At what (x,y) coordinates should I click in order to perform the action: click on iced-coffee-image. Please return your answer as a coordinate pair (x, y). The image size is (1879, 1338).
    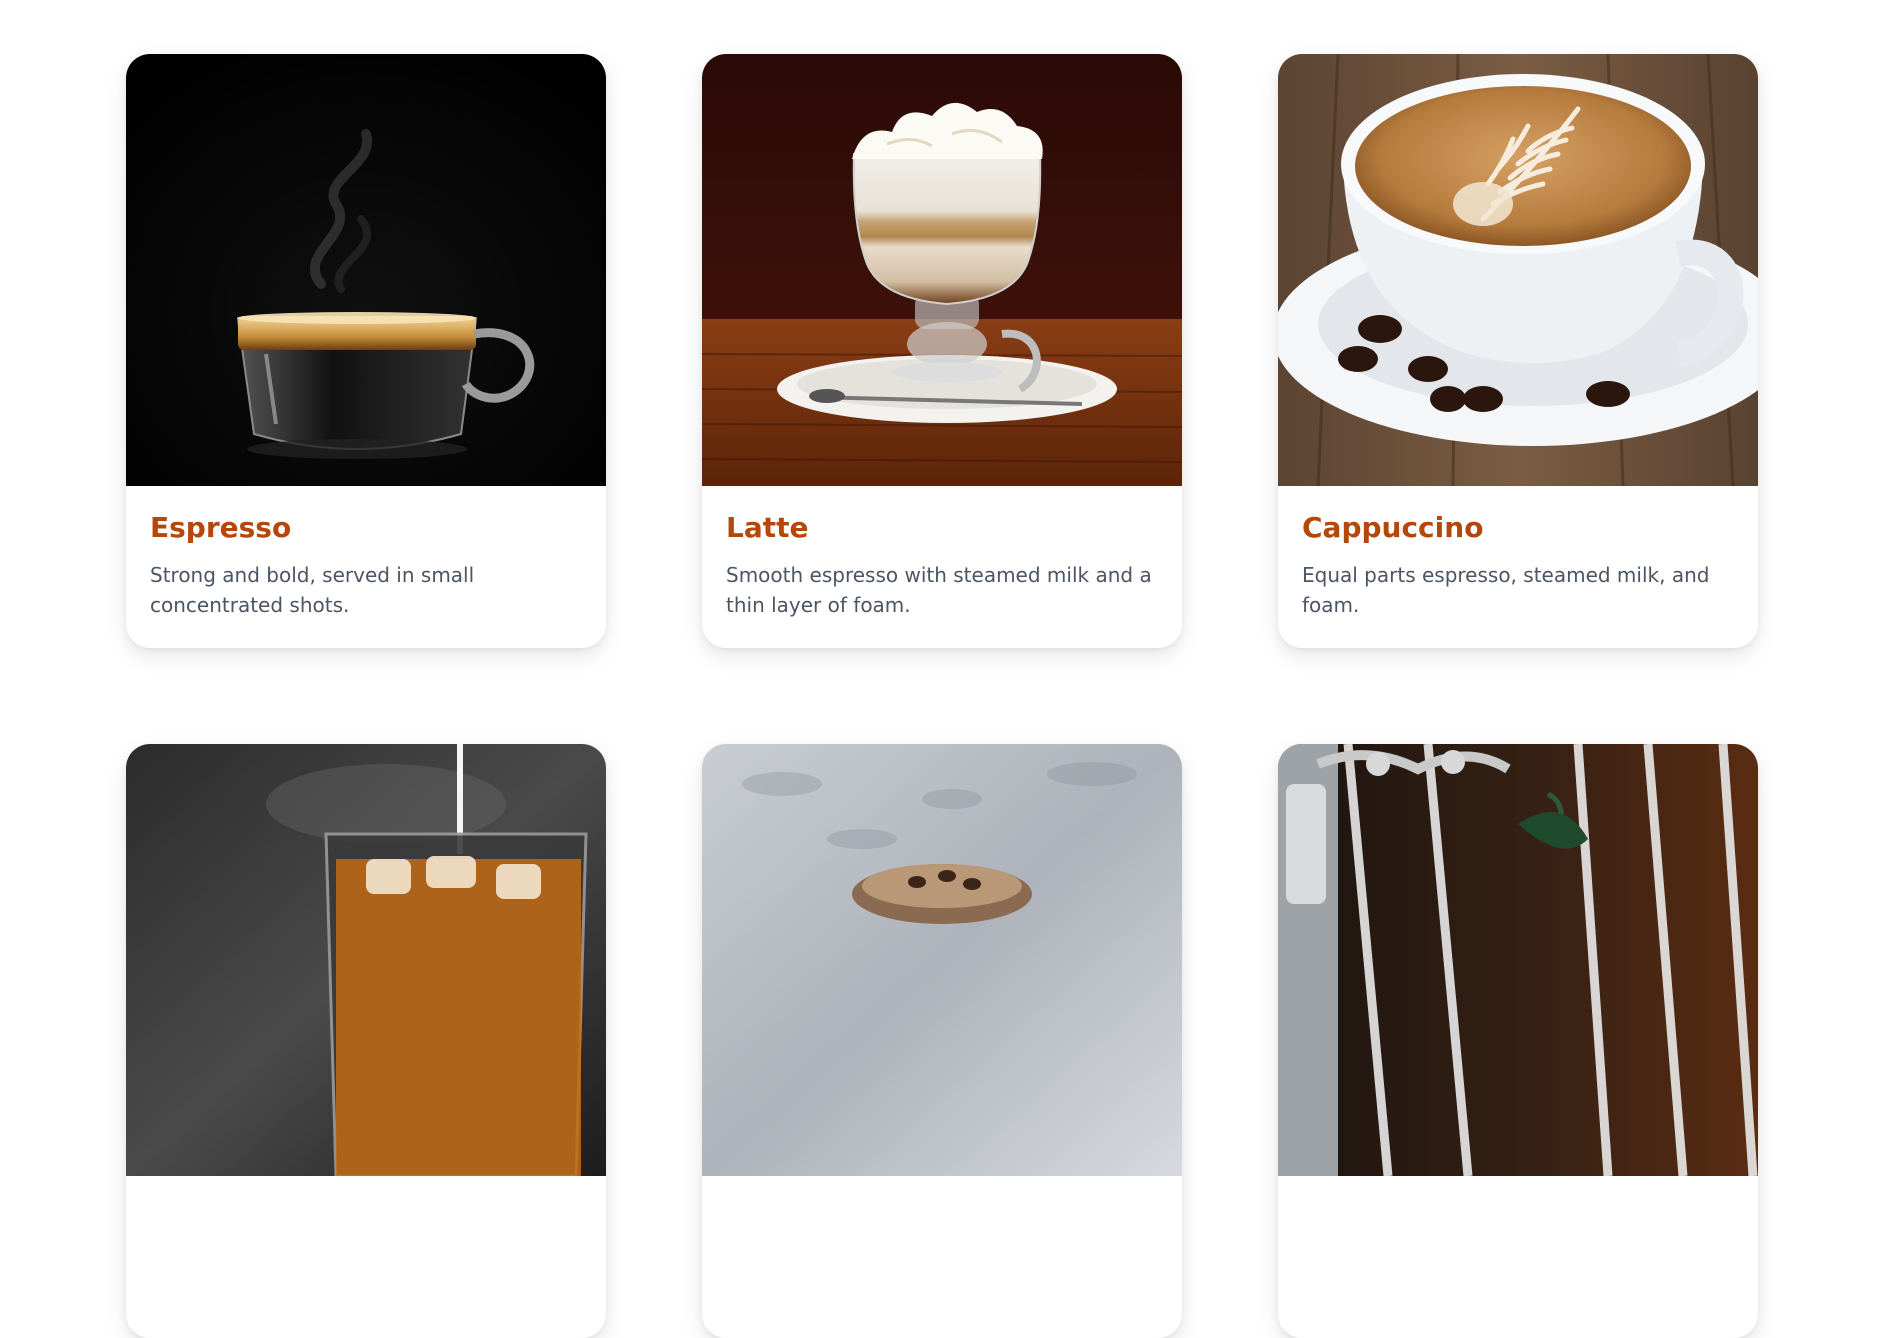
    Looking at the image, I should click on (366, 960).